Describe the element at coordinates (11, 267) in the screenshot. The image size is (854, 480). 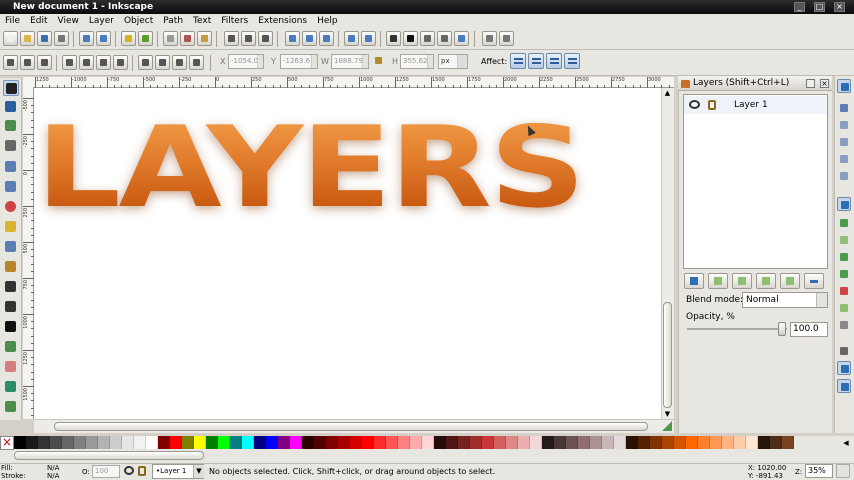
I see `pencil-tool-icon` at that location.